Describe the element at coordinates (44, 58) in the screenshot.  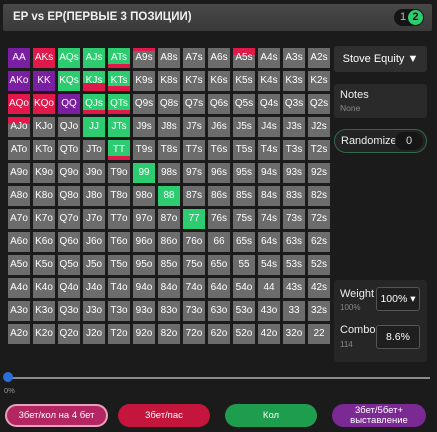
I see `hand-cell: AKs` at that location.